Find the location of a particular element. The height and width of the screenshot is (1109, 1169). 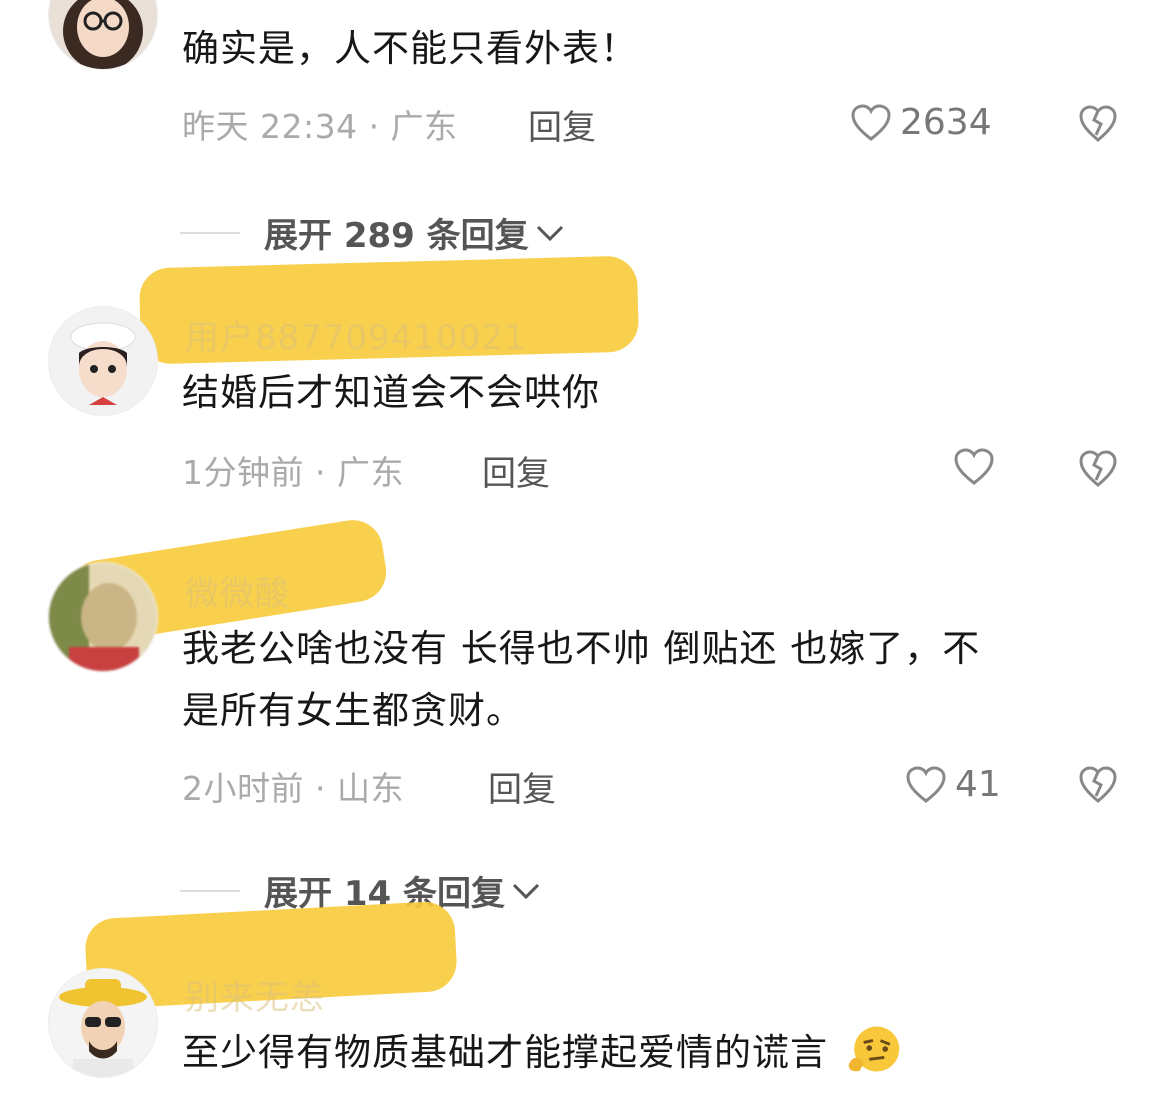

comment-text-content: 至少得有物质基础才能撑起爱情的谎言 is located at coordinates (505, 1052).